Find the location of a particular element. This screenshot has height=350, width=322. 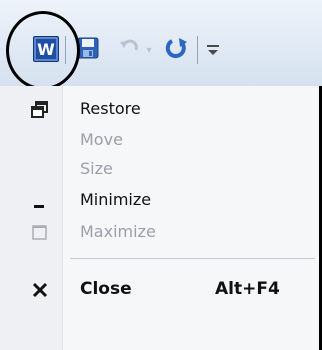

menu-item-label: Move is located at coordinates (101, 139).